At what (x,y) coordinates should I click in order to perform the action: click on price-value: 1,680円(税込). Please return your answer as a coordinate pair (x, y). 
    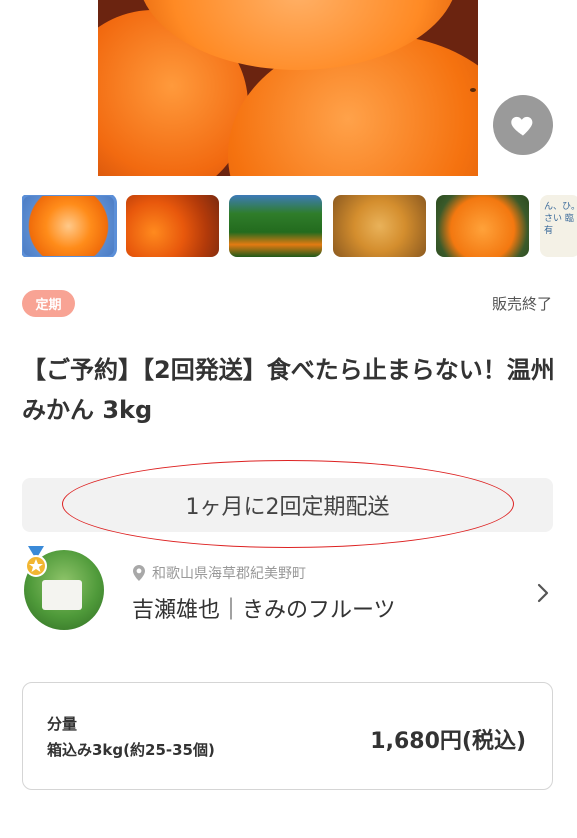
    Looking at the image, I should click on (448, 741).